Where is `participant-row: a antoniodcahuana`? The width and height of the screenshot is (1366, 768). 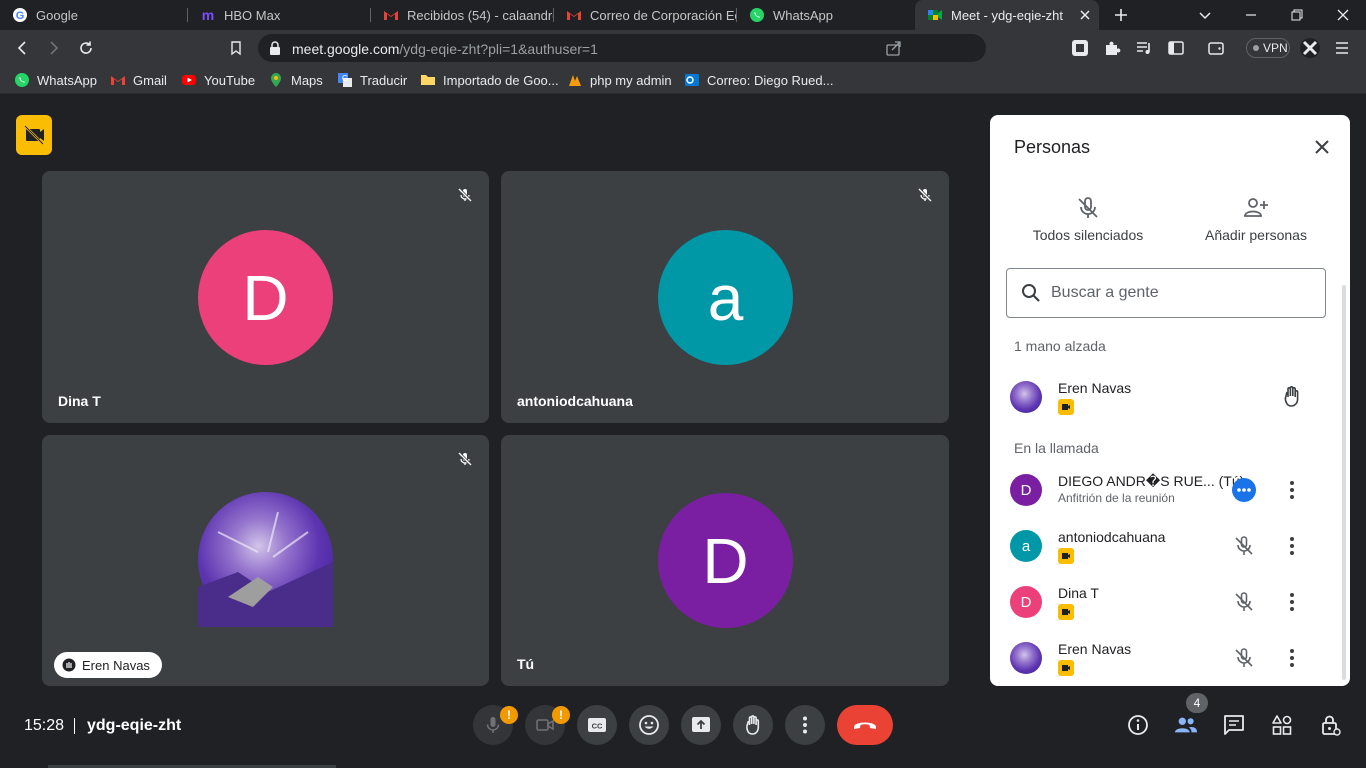
participant-row: a antoniodcahuana is located at coordinates (1170, 546).